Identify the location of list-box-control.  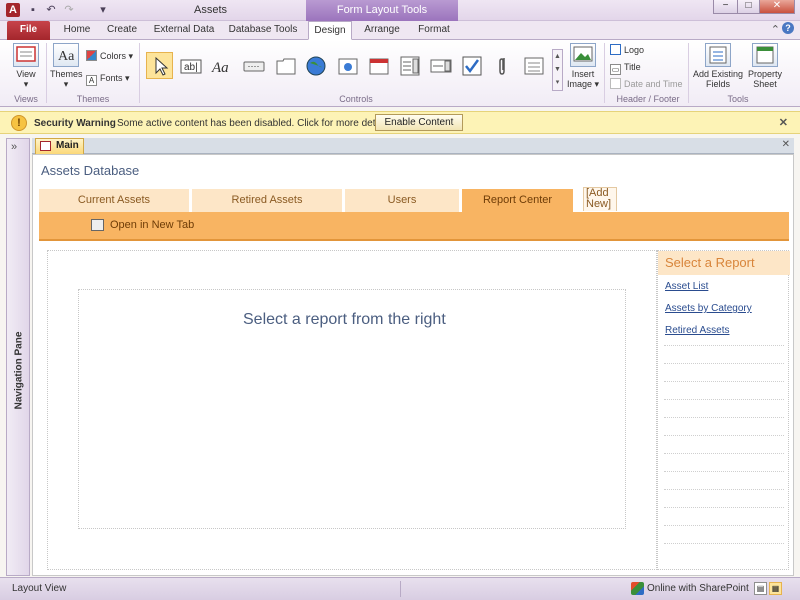
(440, 65).